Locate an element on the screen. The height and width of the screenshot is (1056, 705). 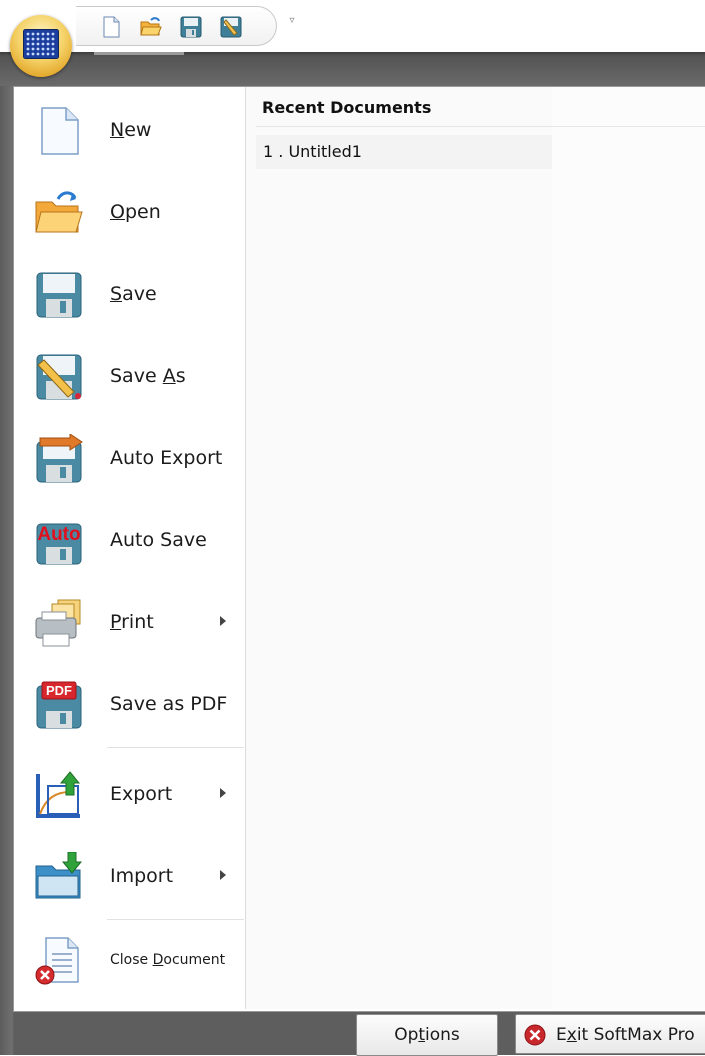
save-disk-icon is located at coordinates (59, 295).